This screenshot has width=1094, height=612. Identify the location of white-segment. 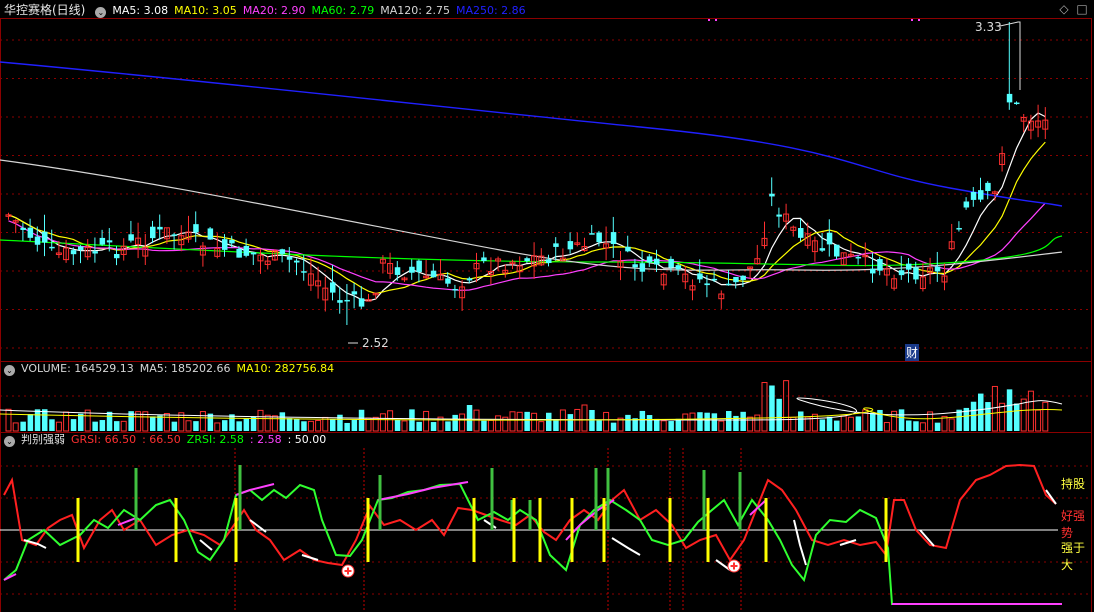
(206, 545).